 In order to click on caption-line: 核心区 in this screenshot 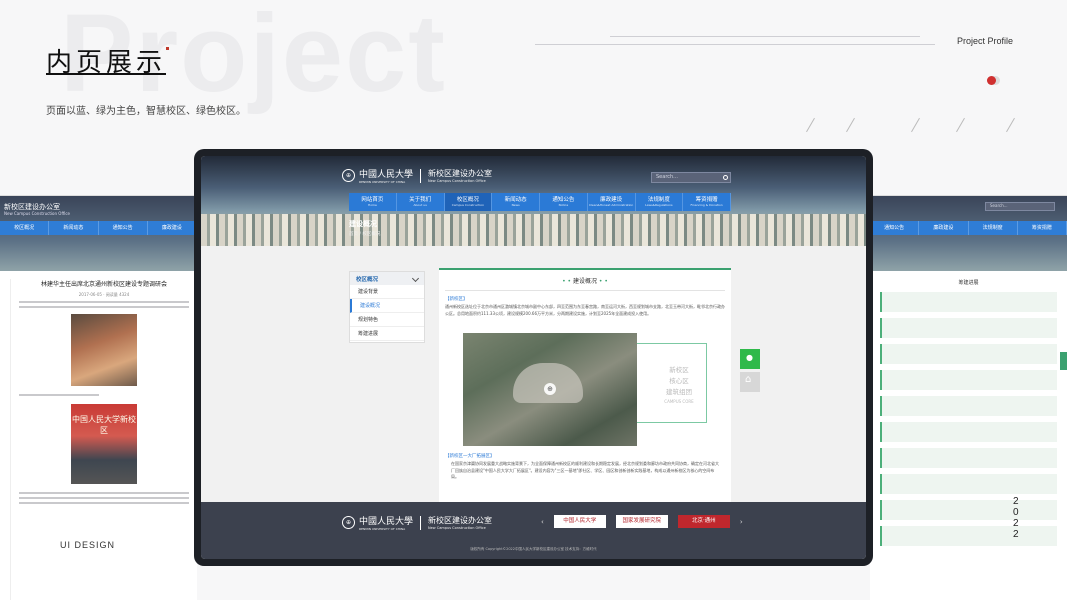, I will do `click(679, 381)`.